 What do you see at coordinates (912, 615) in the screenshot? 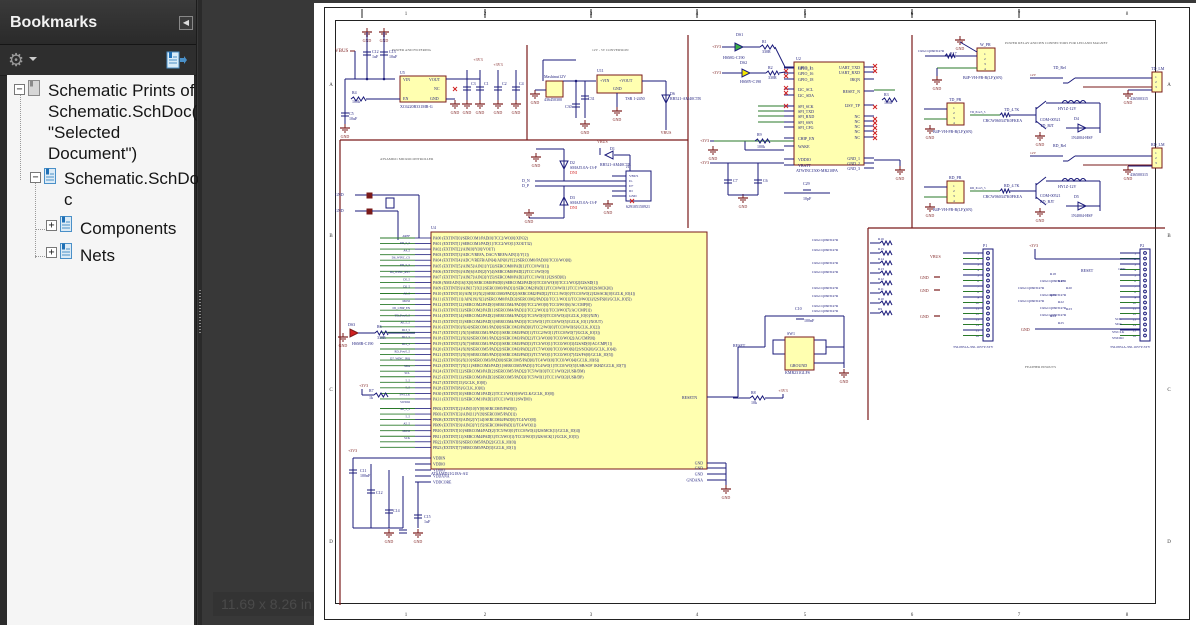
I see `zone-column-label: 6` at bounding box center [912, 615].